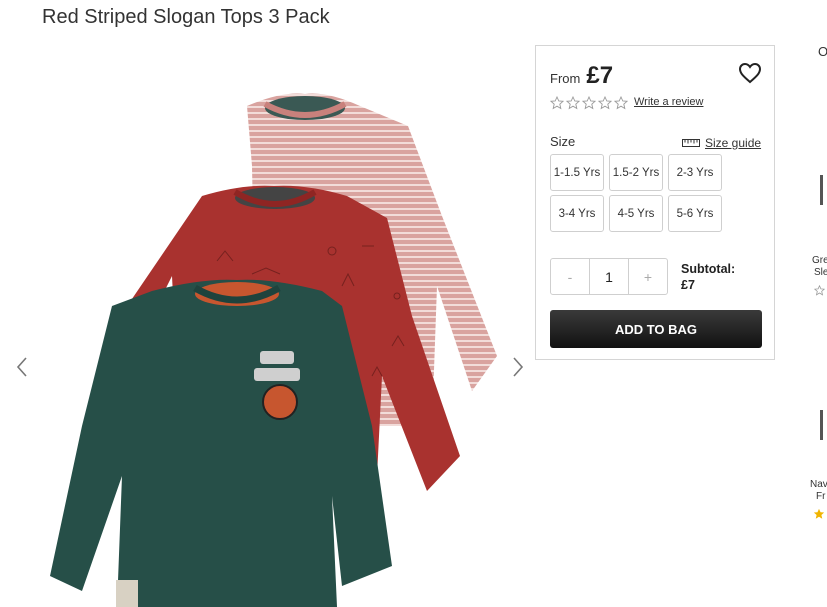 This screenshot has height=607, width=827. What do you see at coordinates (733, 143) in the screenshot?
I see `size-guide-label: Size guide` at bounding box center [733, 143].